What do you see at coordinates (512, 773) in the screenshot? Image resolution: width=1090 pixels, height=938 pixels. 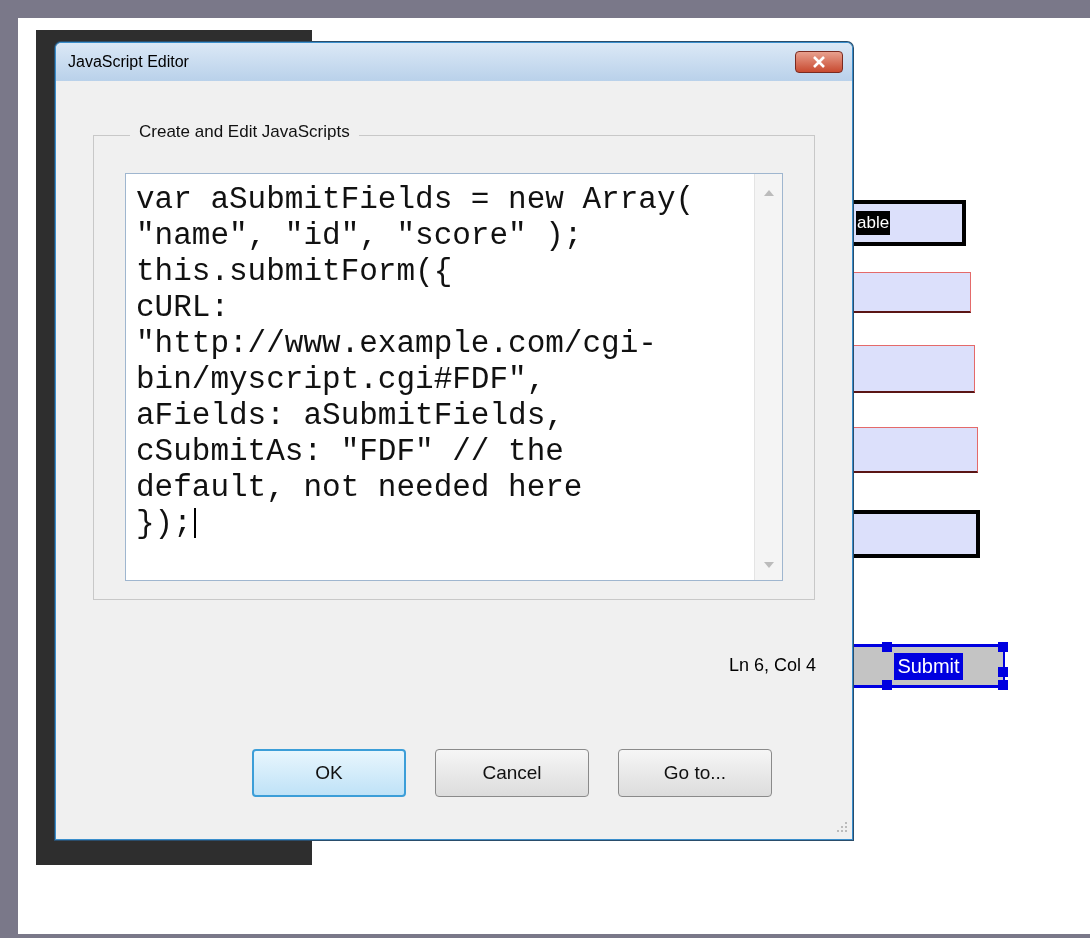 I see `dialog-button: Cancel` at bounding box center [512, 773].